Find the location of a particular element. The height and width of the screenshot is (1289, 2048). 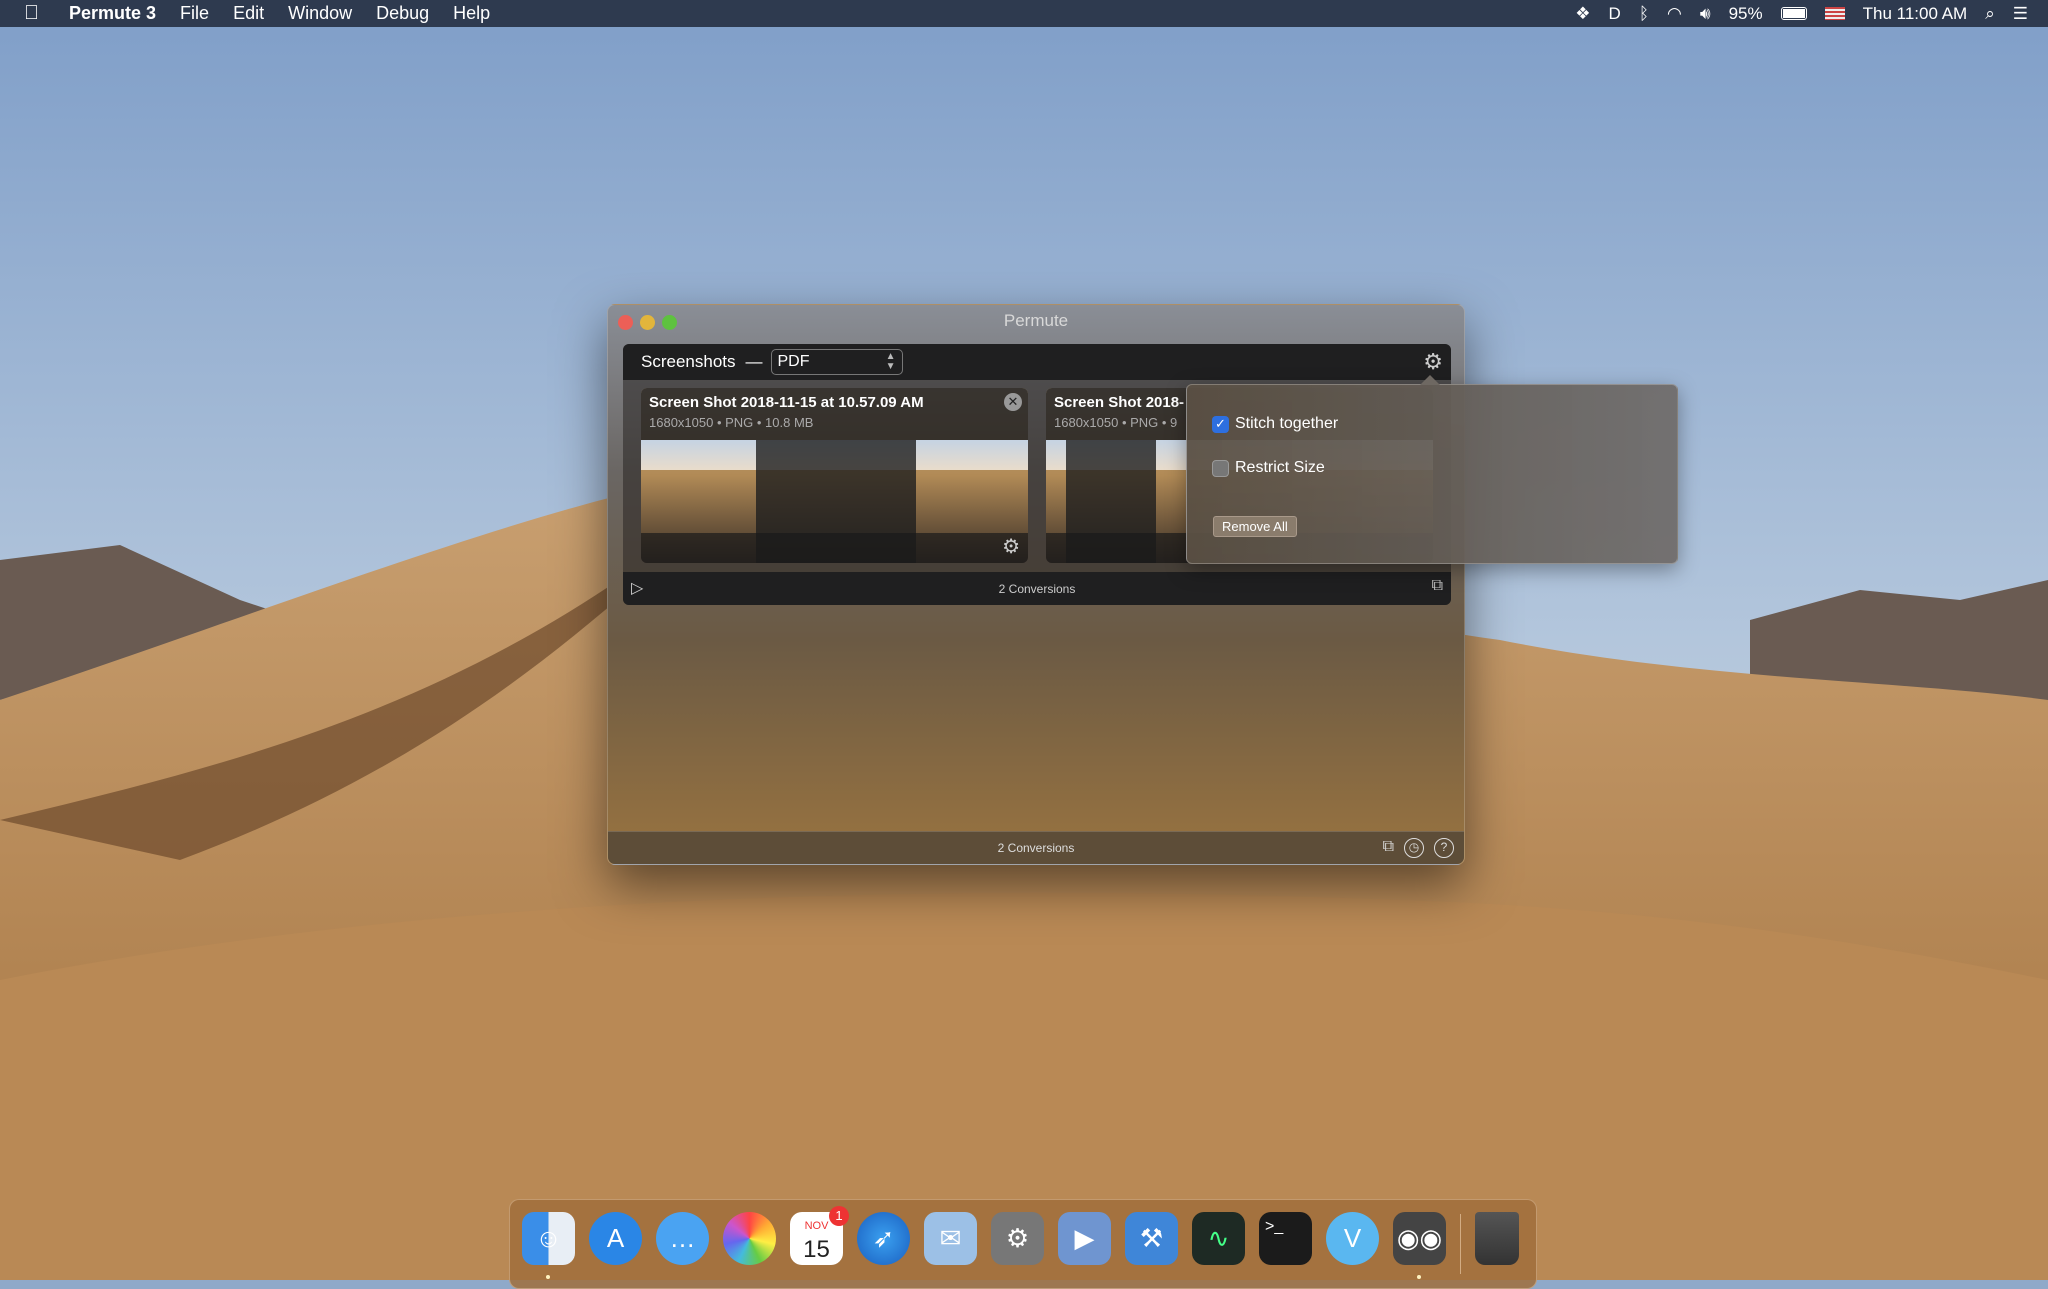

battery-percent: 95% is located at coordinates (1746, 14).